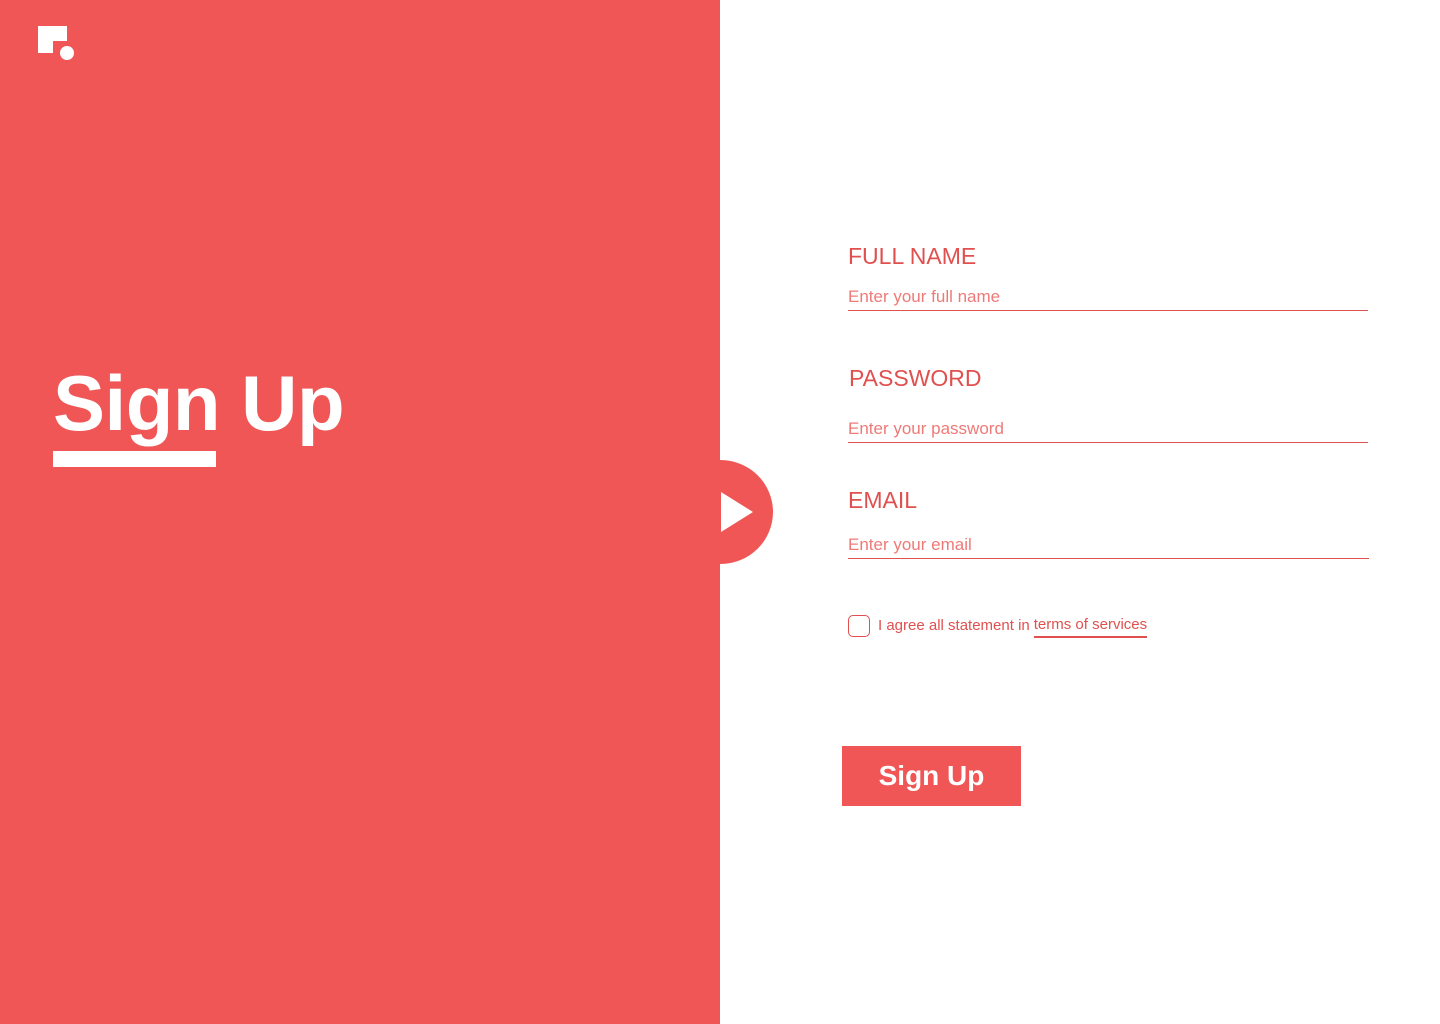 The height and width of the screenshot is (1024, 1440). I want to click on sign-up-button: Sign Up, so click(931, 776).